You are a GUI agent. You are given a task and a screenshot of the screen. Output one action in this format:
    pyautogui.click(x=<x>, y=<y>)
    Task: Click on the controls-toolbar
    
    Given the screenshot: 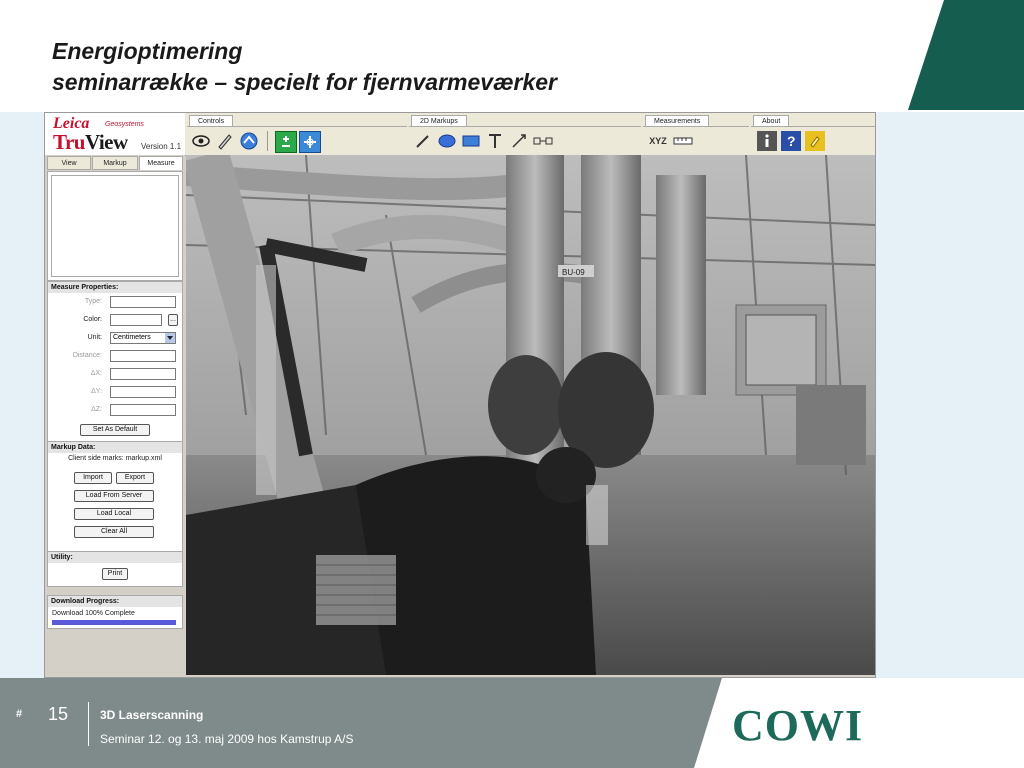 What is the action you would take?
    pyautogui.click(x=297, y=140)
    